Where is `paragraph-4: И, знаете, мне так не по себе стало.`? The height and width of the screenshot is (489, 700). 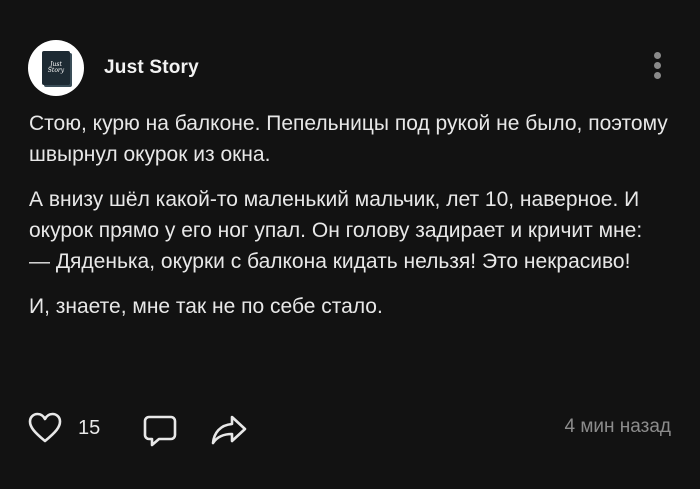
paragraph-4: И, знаете, мне так не по себе стало. is located at coordinates (206, 306).